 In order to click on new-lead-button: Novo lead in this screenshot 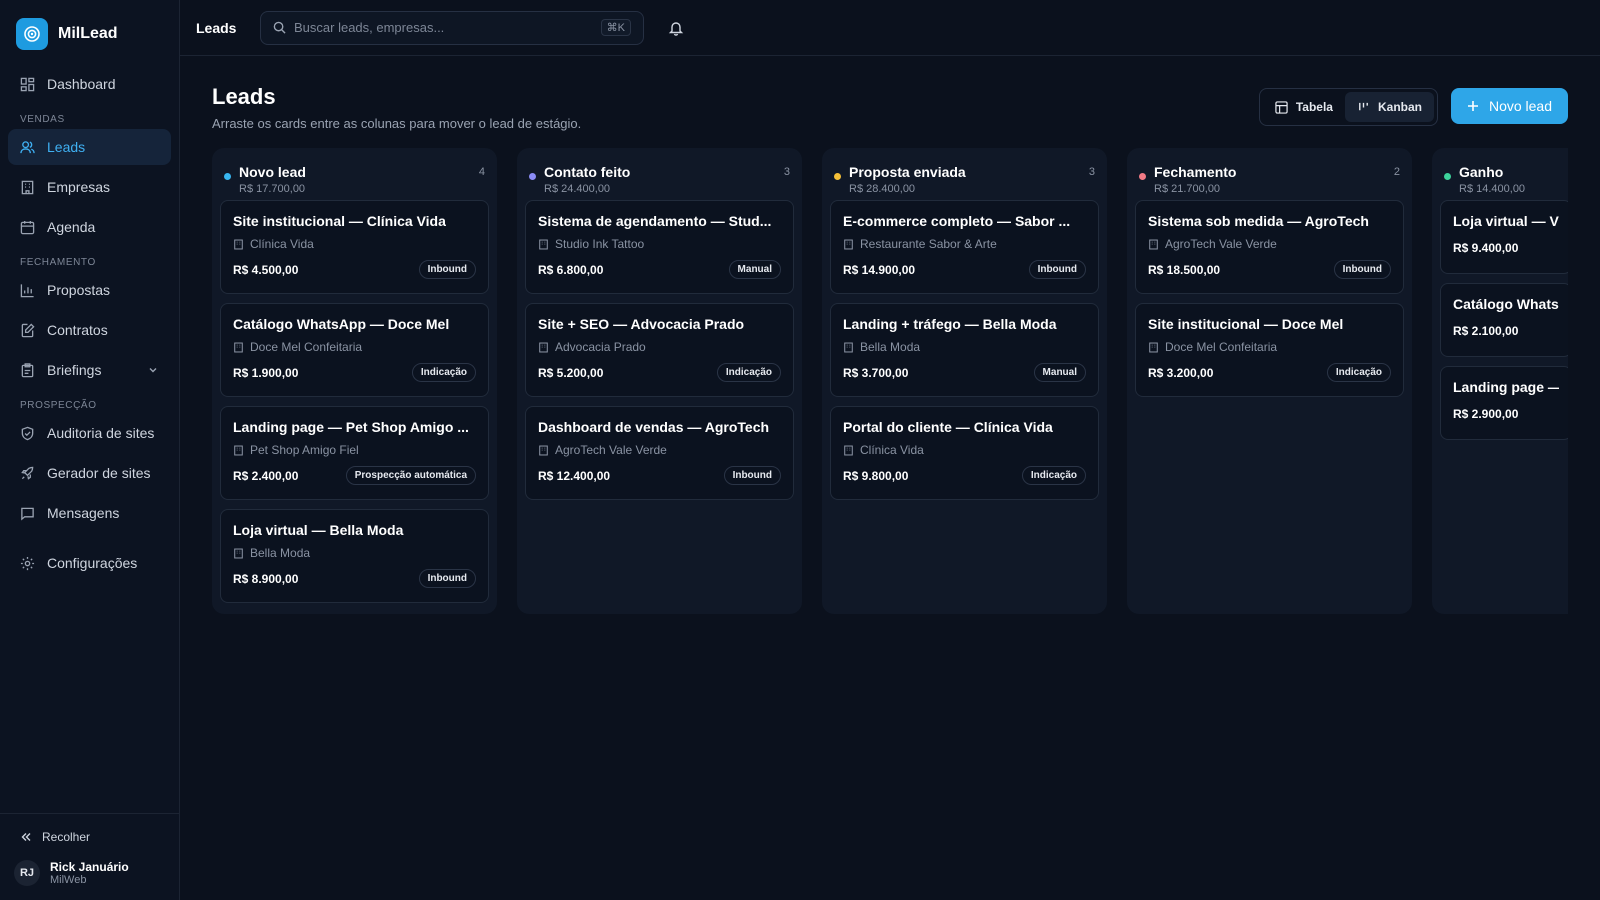, I will do `click(1509, 106)`.